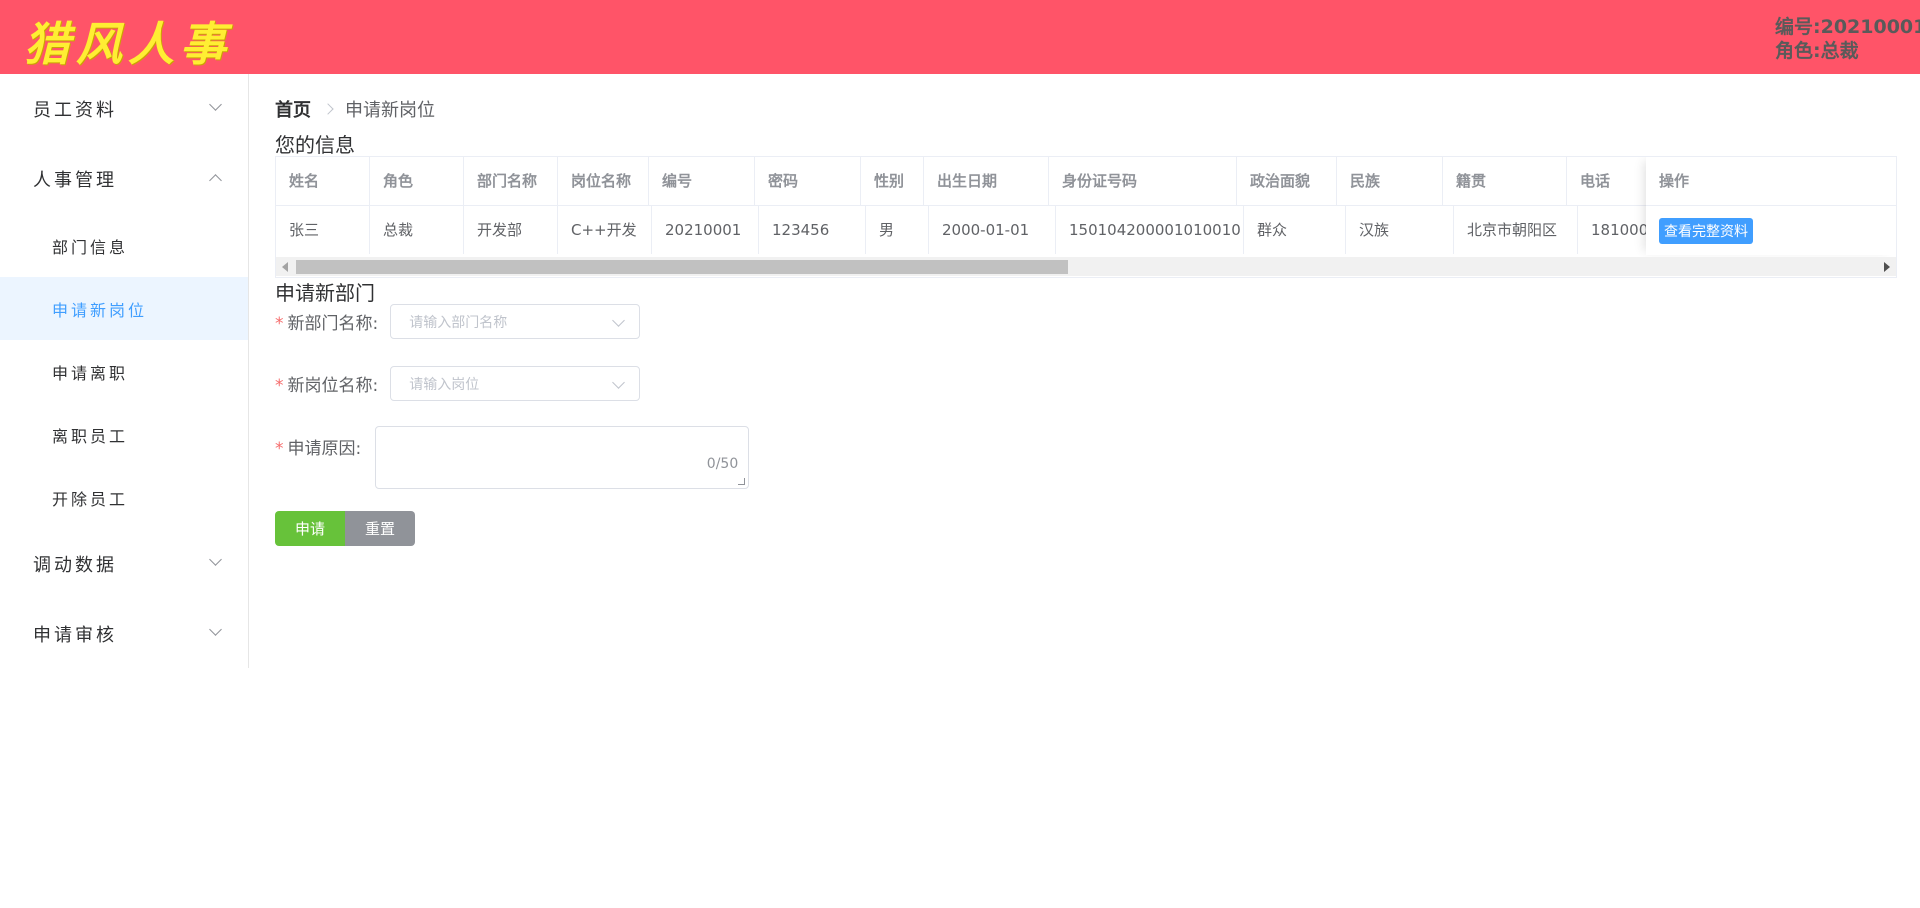  Describe the element at coordinates (986, 181) in the screenshot. I see `table-header-cell: 出生日期` at that location.